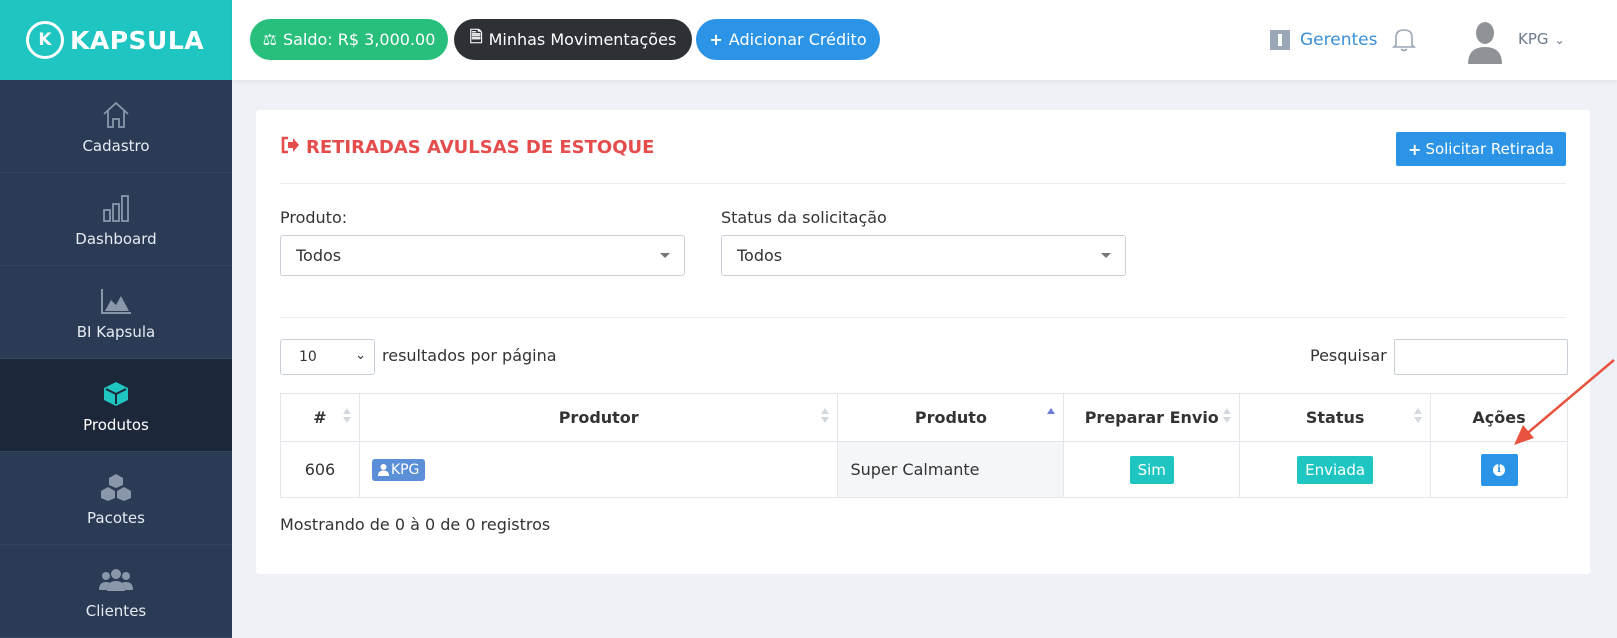 This screenshot has height=638, width=1617. Describe the element at coordinates (1051, 415) in the screenshot. I see `sort-asc-icon` at that location.